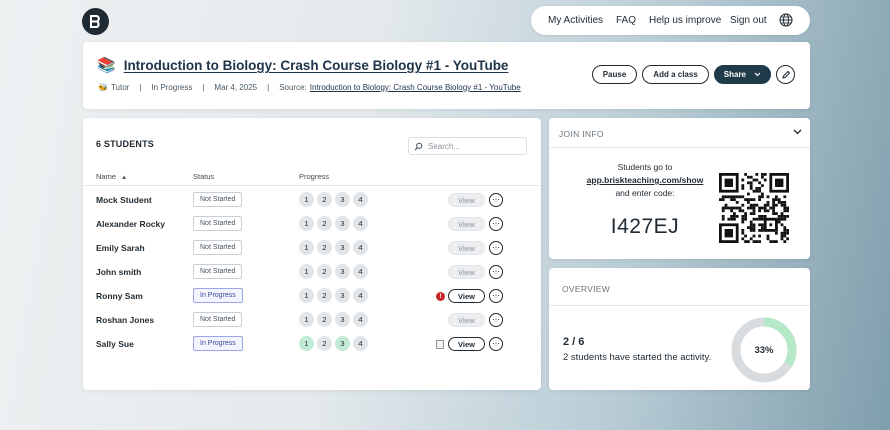 This screenshot has height=430, width=890. What do you see at coordinates (119, 272) in the screenshot?
I see `student-name: John smith` at bounding box center [119, 272].